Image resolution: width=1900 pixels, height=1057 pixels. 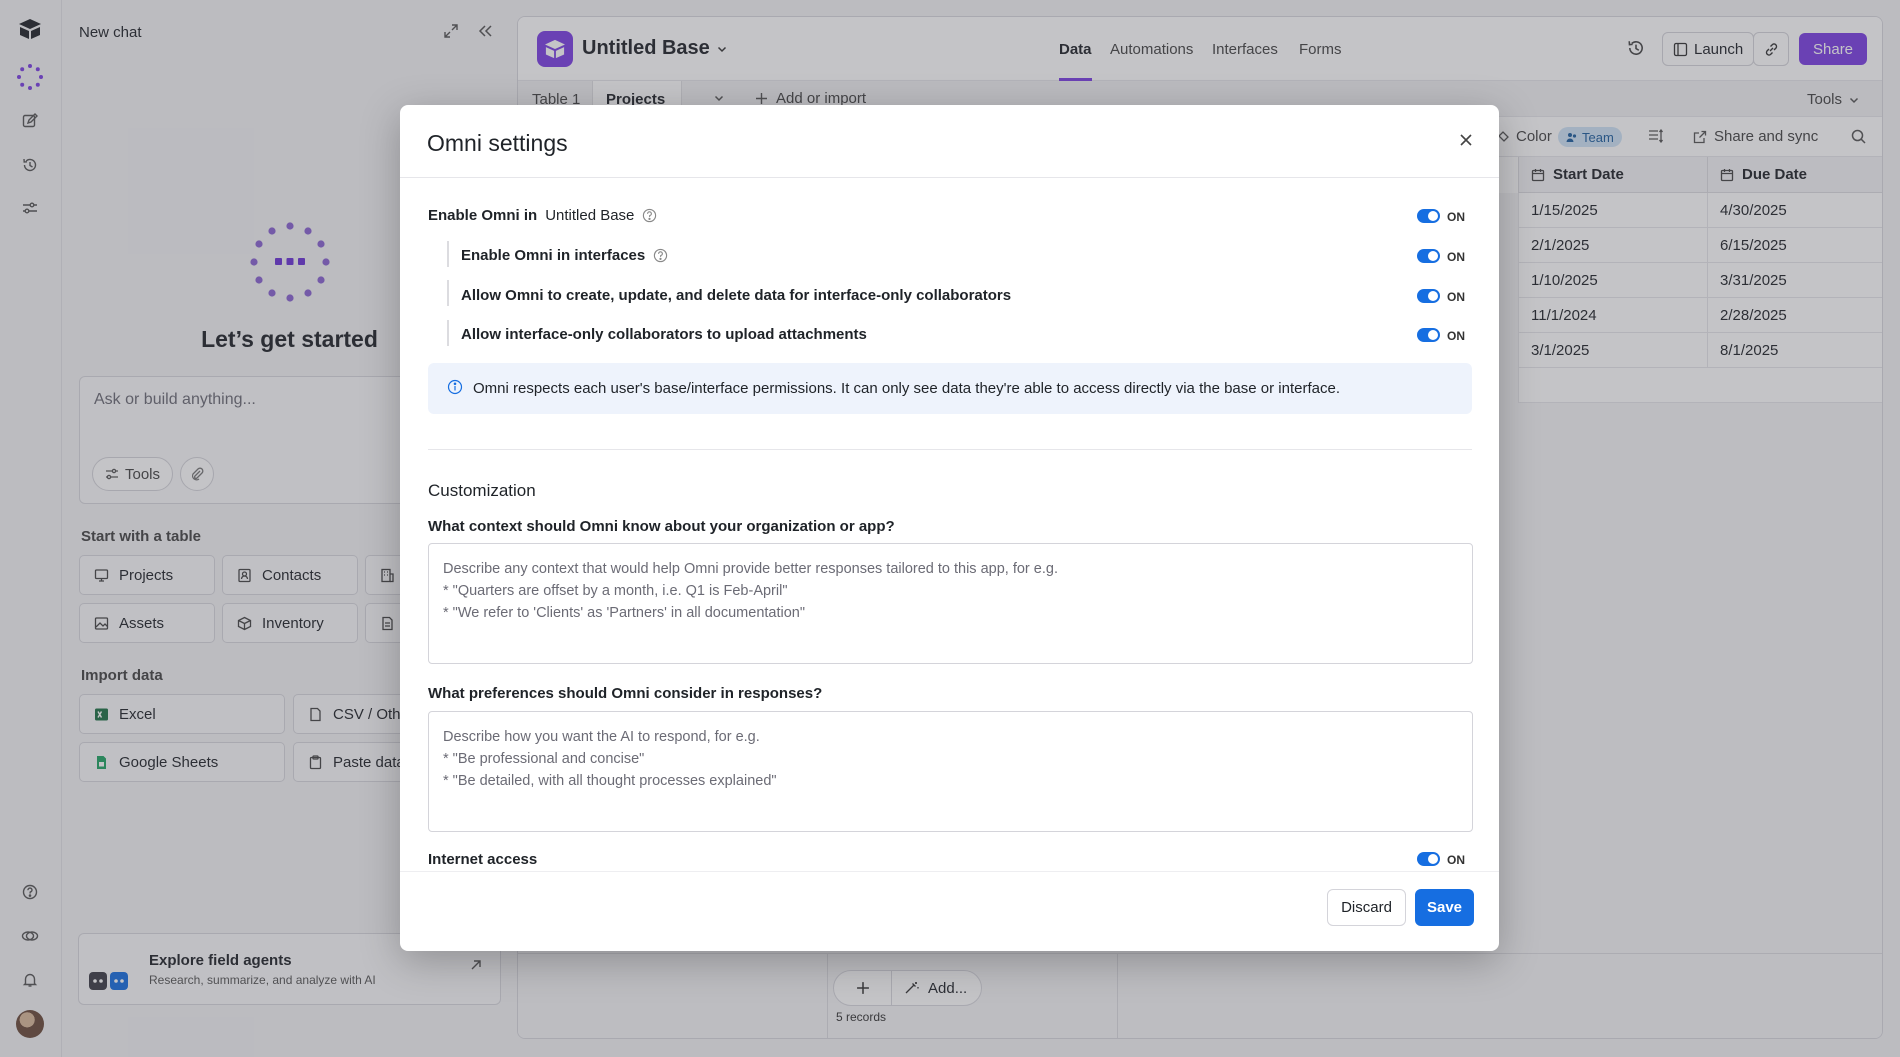 I want to click on setting-label: Enable Omni in interfaces, so click(x=553, y=255).